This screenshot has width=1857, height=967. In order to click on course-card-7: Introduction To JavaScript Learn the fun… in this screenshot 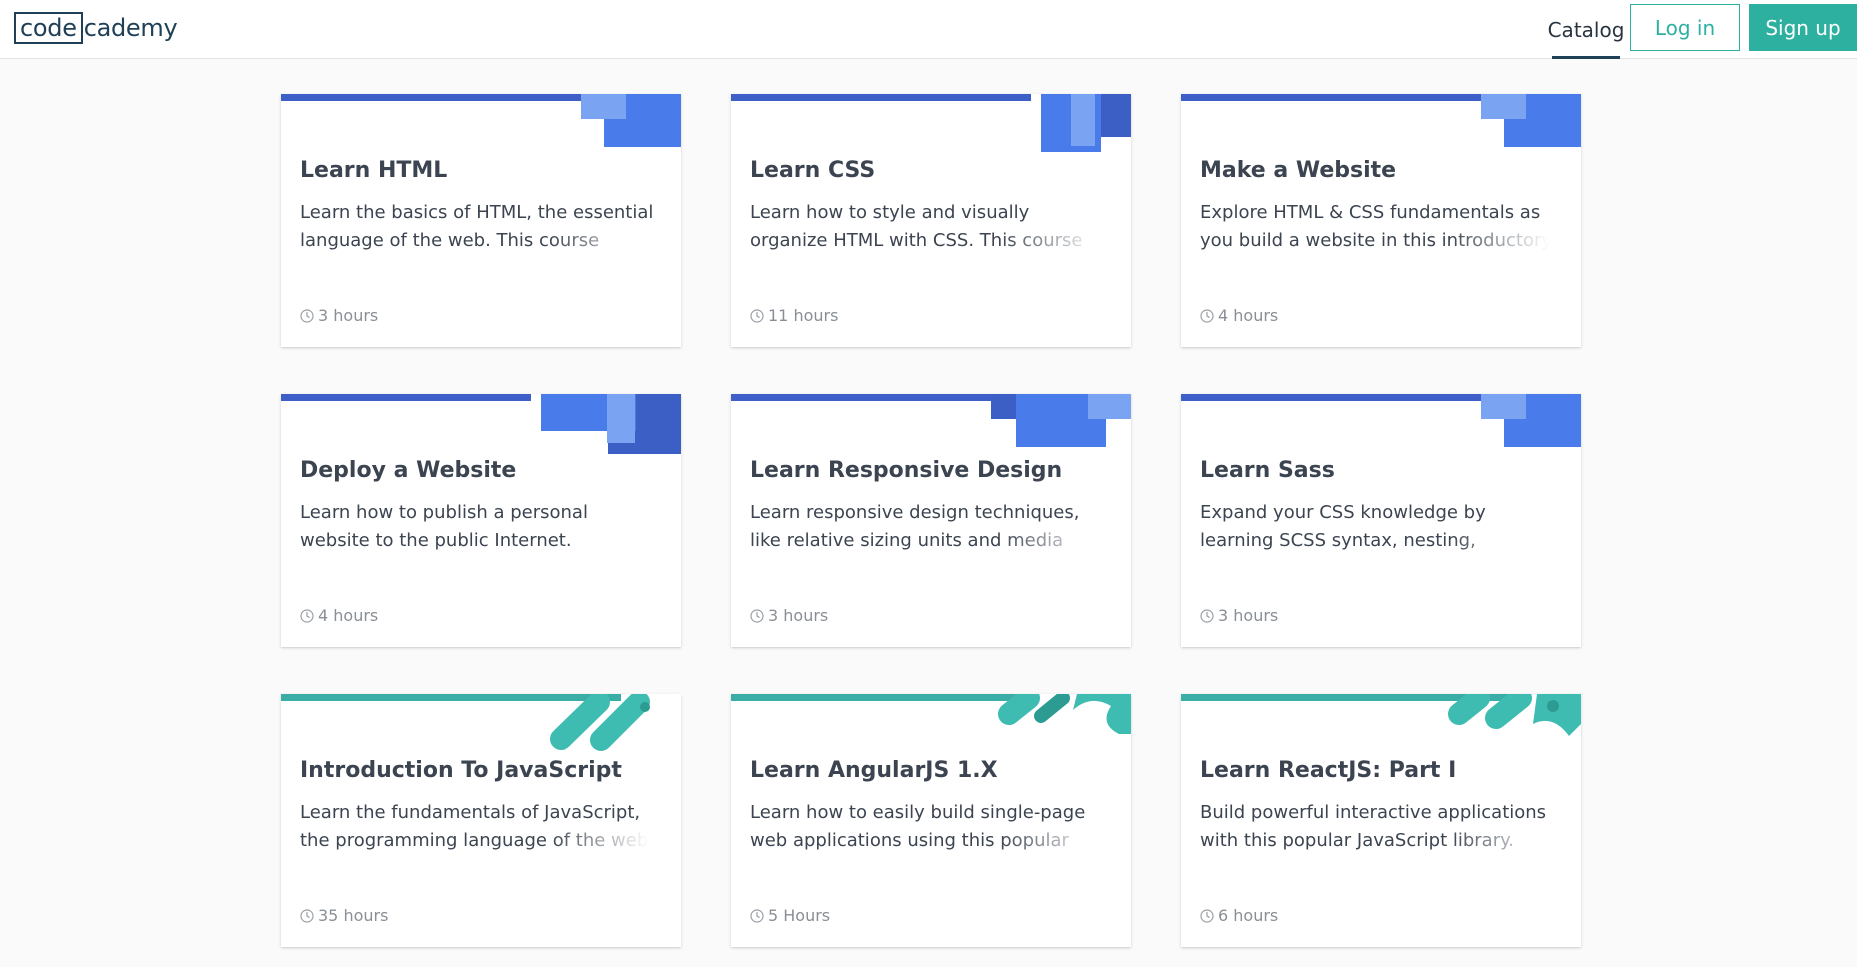, I will do `click(481, 820)`.